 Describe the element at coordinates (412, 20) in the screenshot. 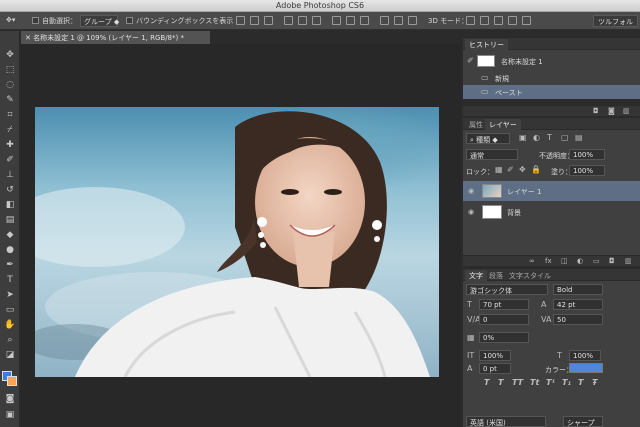

I see `distribute-right-icon` at that location.